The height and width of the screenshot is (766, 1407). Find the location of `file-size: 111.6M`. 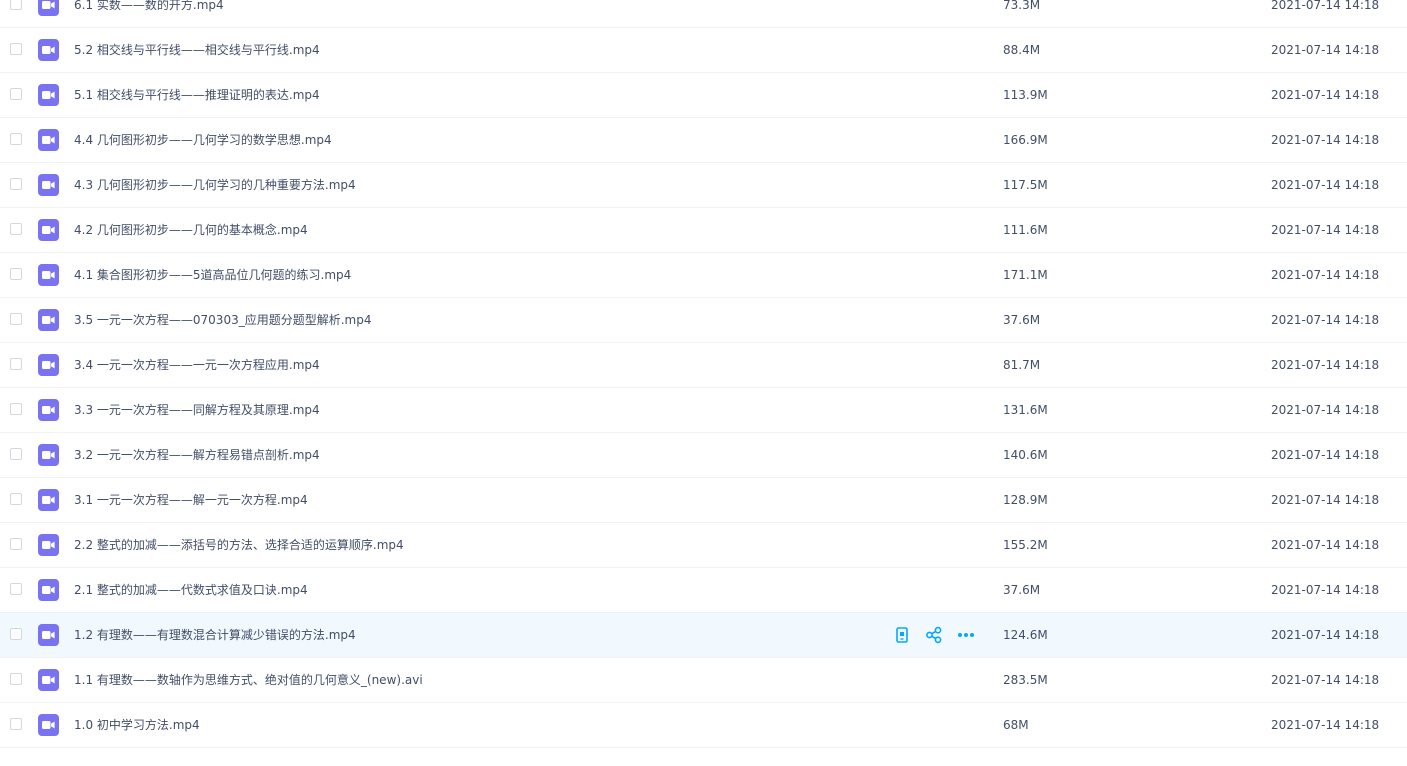

file-size: 111.6M is located at coordinates (1025, 230).